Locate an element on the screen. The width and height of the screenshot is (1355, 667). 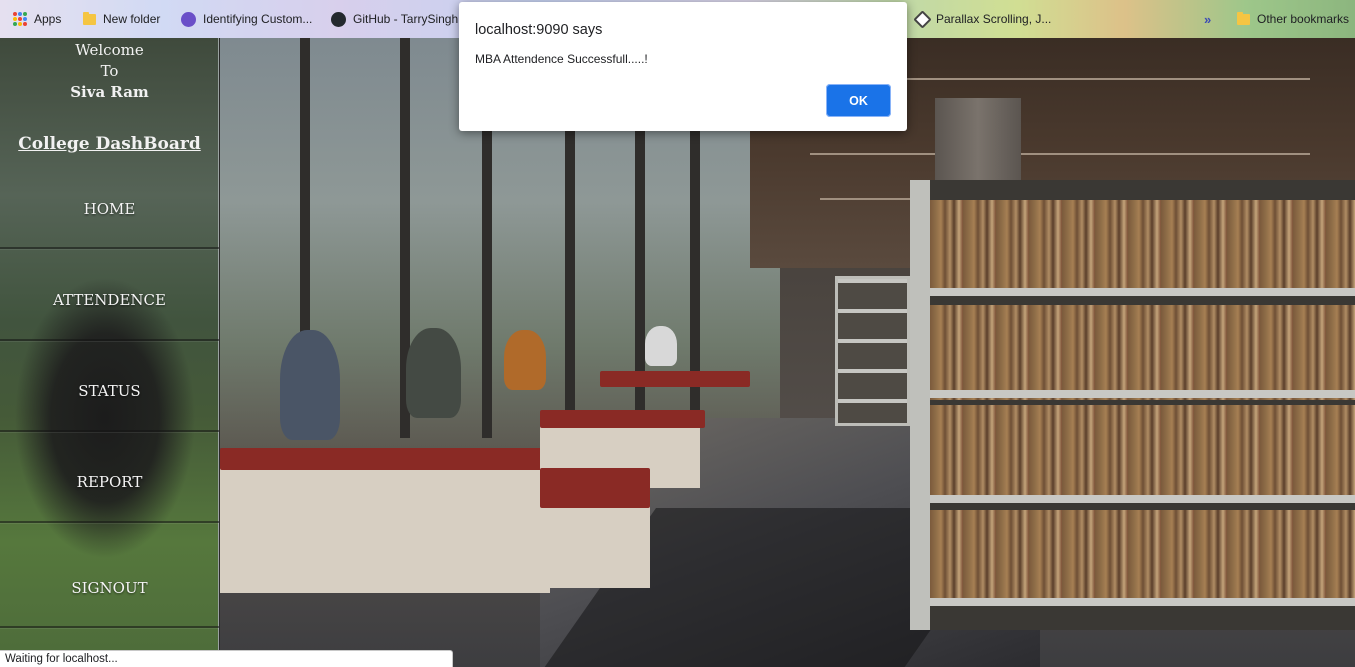
chevron-right-icon: » is located at coordinates (1208, 19).